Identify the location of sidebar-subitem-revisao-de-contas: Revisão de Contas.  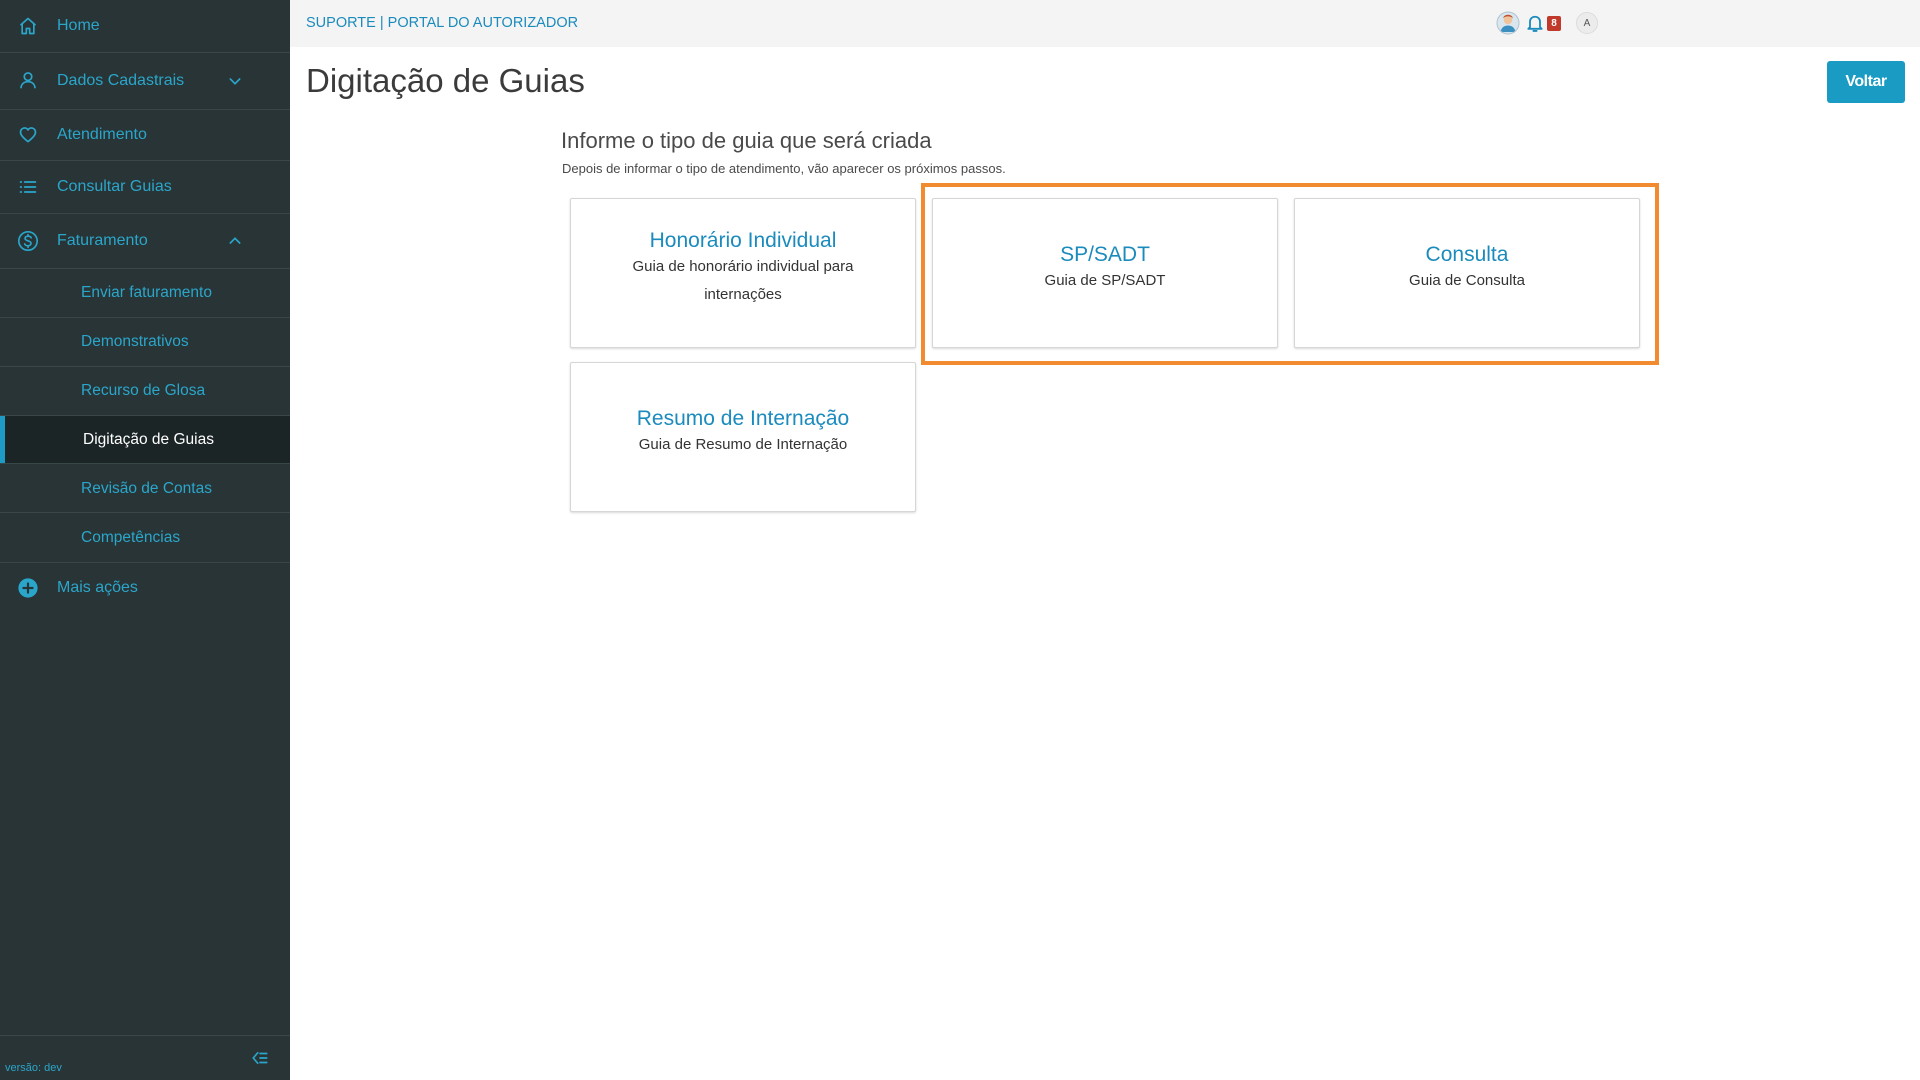
(145, 488).